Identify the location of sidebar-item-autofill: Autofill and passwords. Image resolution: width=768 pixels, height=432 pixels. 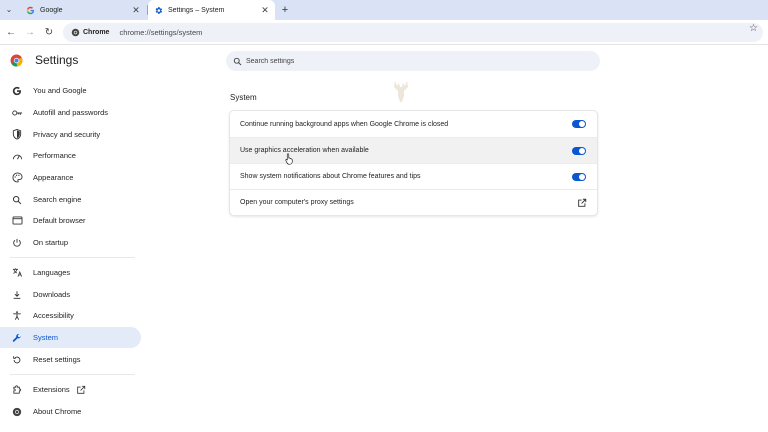
(70, 112).